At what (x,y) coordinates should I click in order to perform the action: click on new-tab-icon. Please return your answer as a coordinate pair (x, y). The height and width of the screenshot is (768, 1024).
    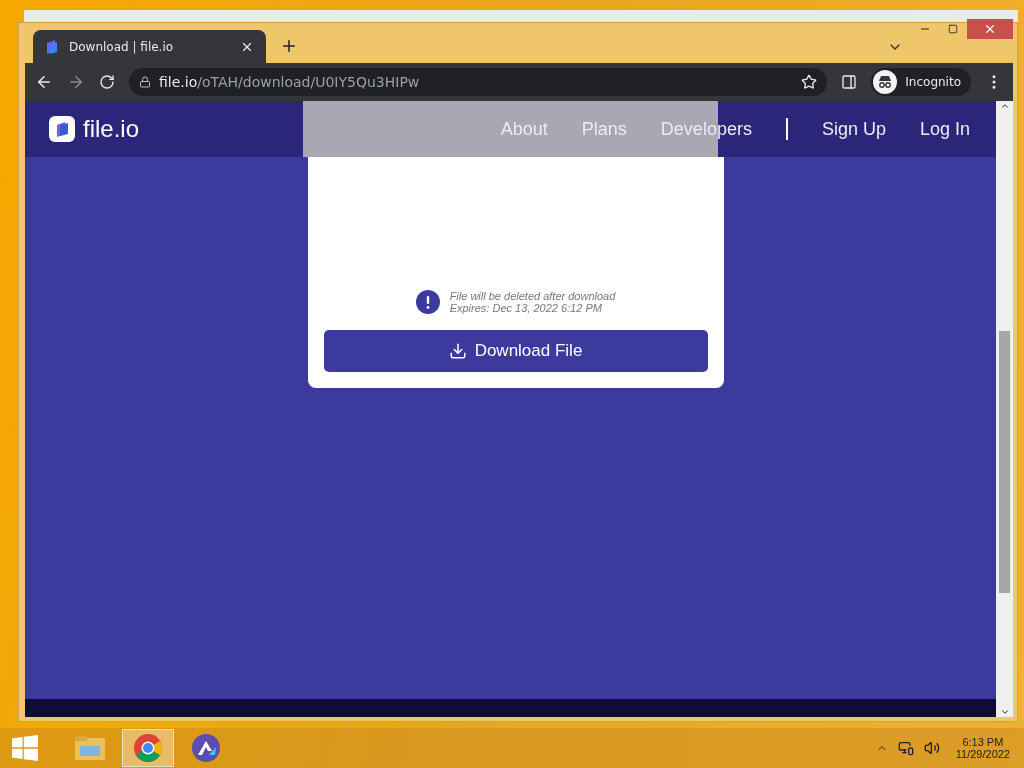
    Looking at the image, I should click on (289, 46).